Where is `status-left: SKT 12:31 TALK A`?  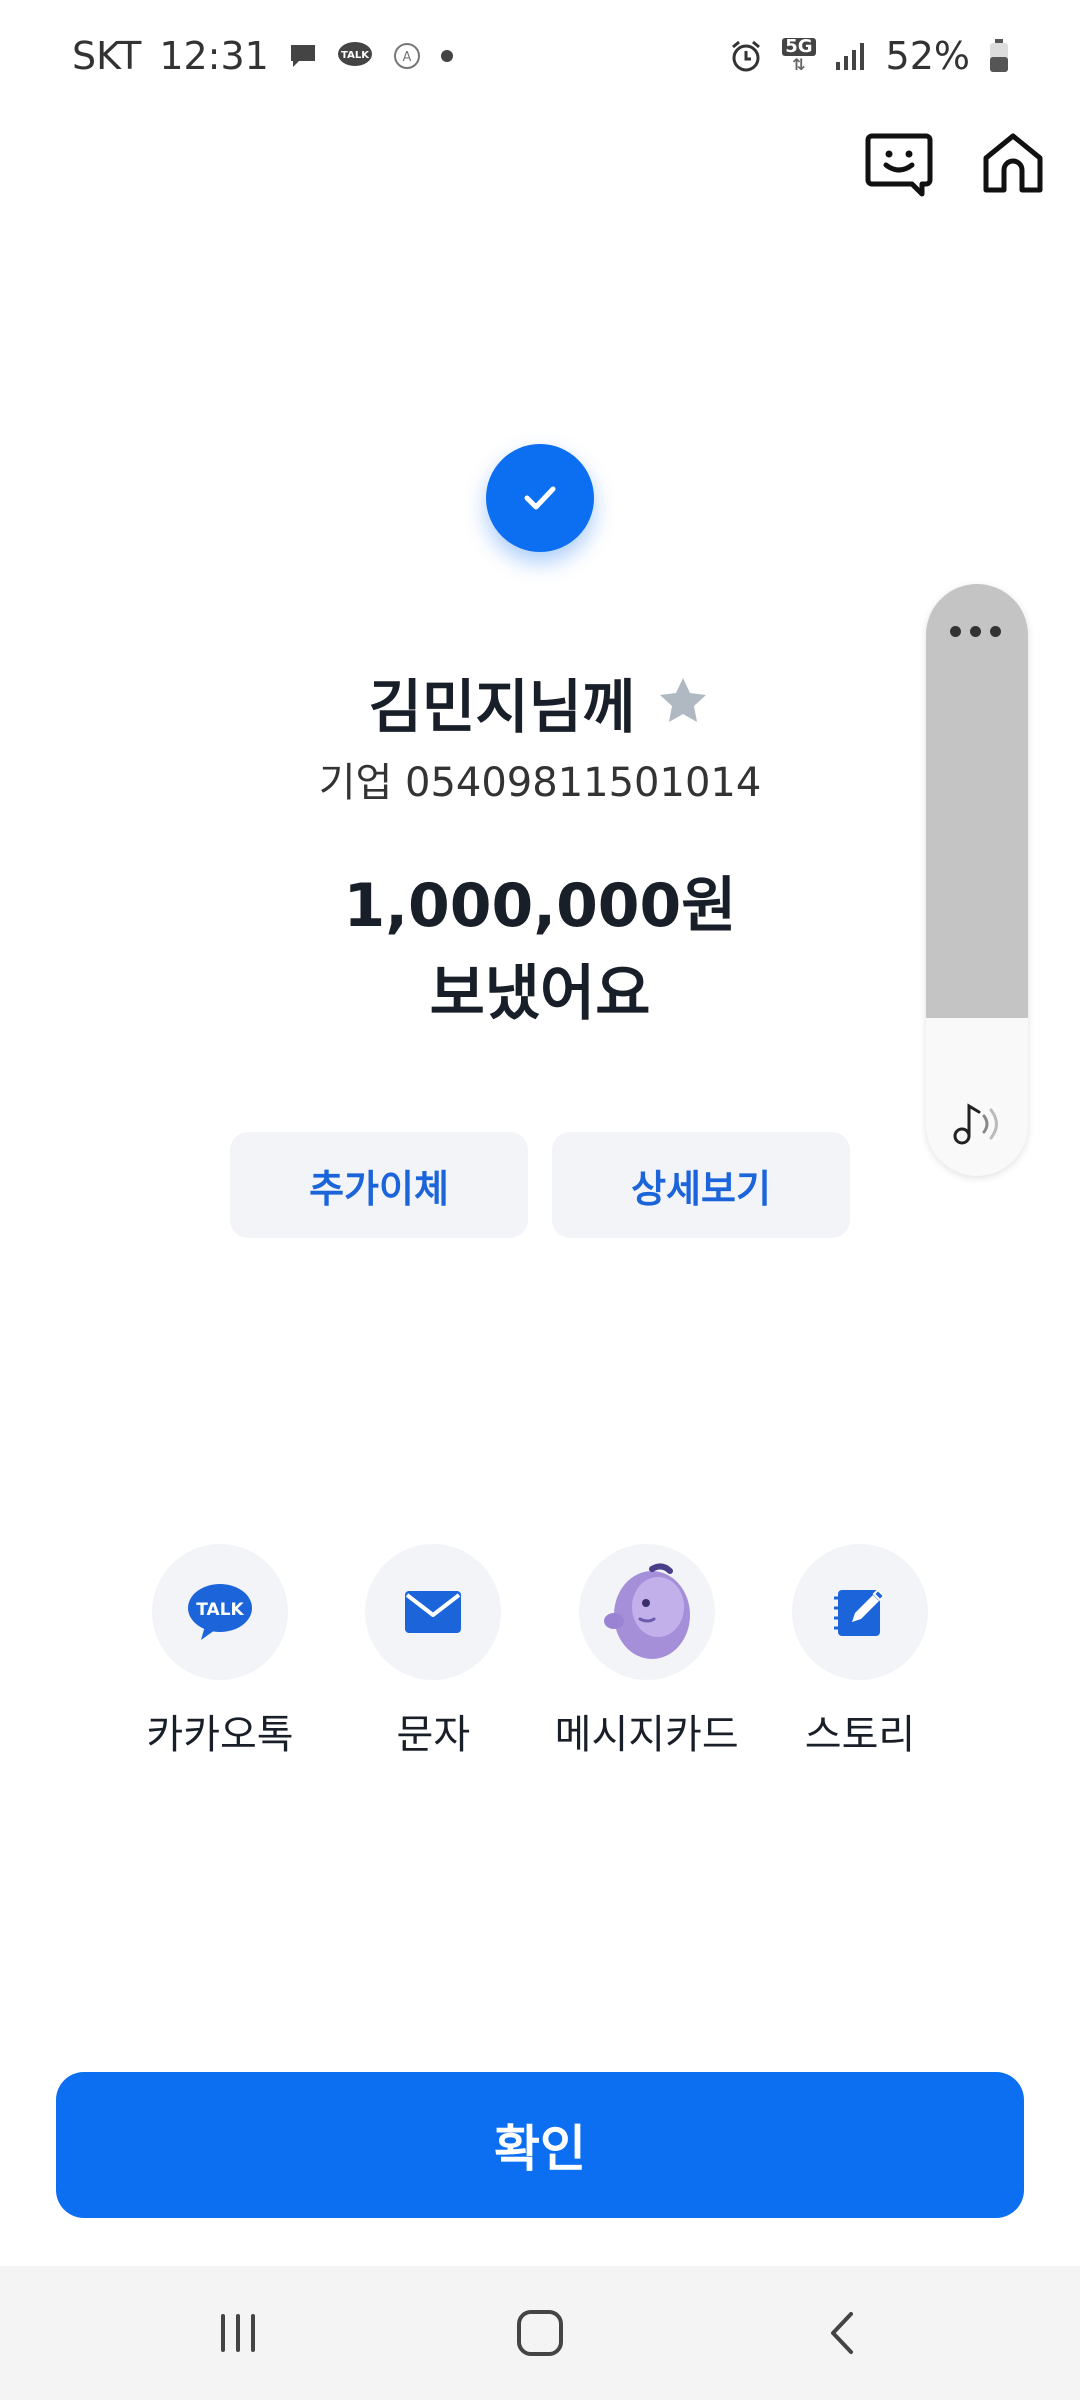 status-left: SKT 12:31 TALK A is located at coordinates (262, 56).